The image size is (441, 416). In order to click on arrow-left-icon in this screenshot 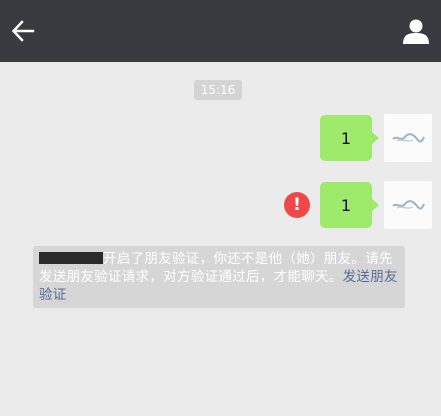, I will do `click(23, 31)`.